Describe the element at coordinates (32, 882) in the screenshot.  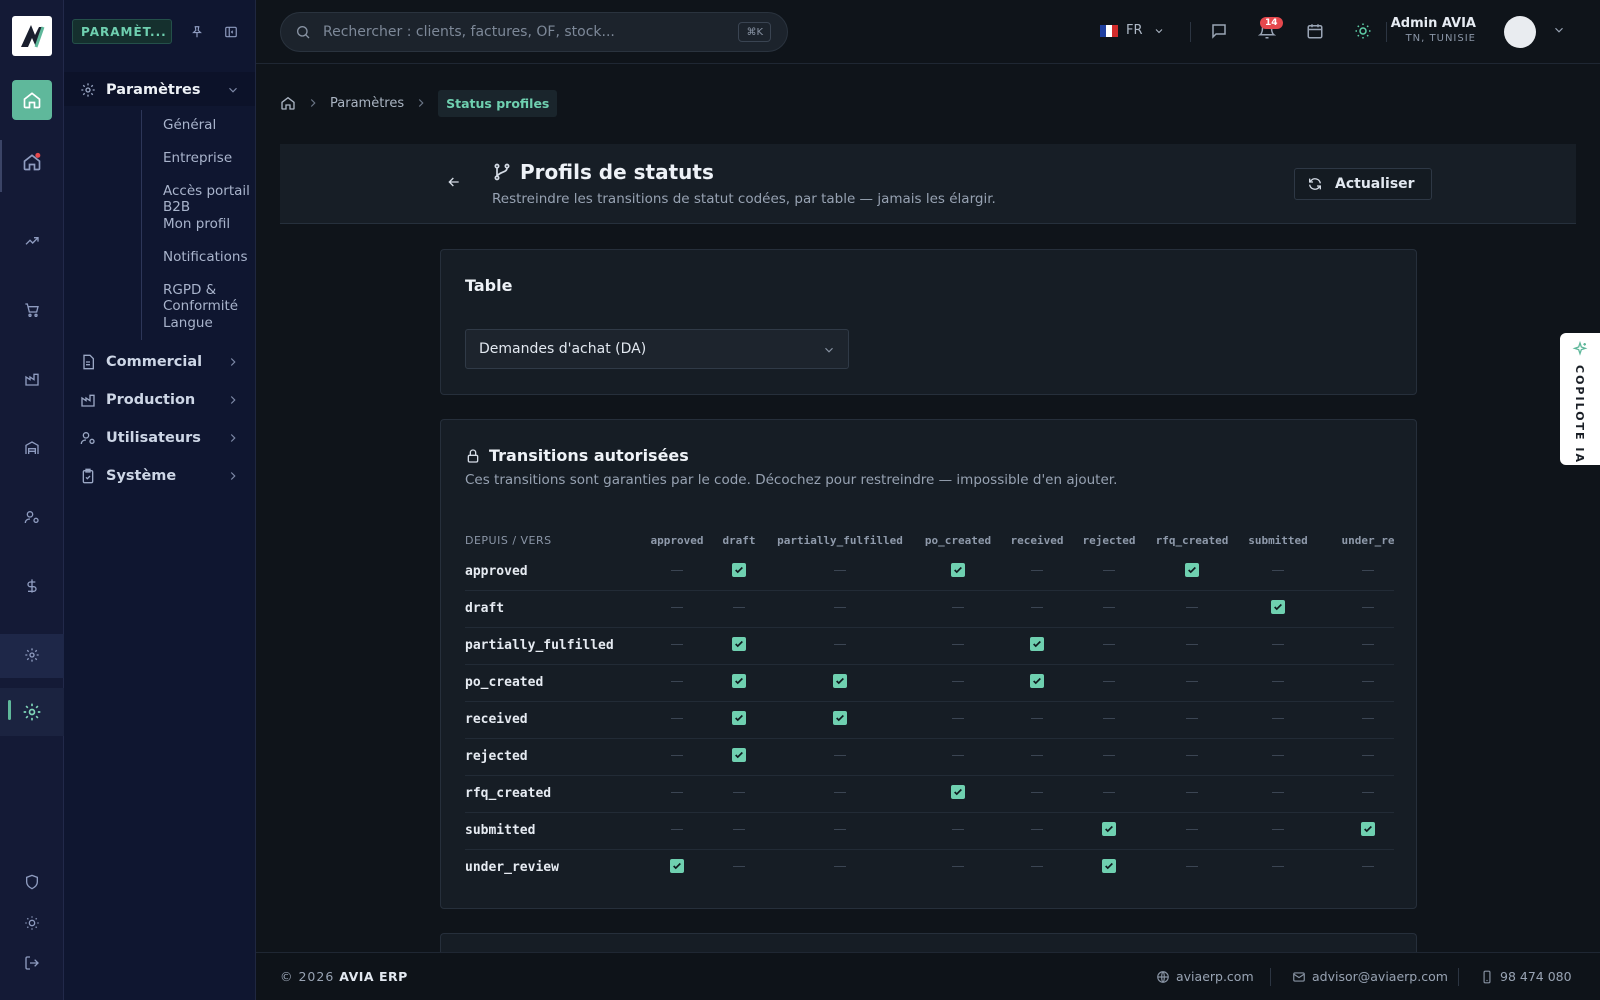
I see `rail-security-button` at that location.